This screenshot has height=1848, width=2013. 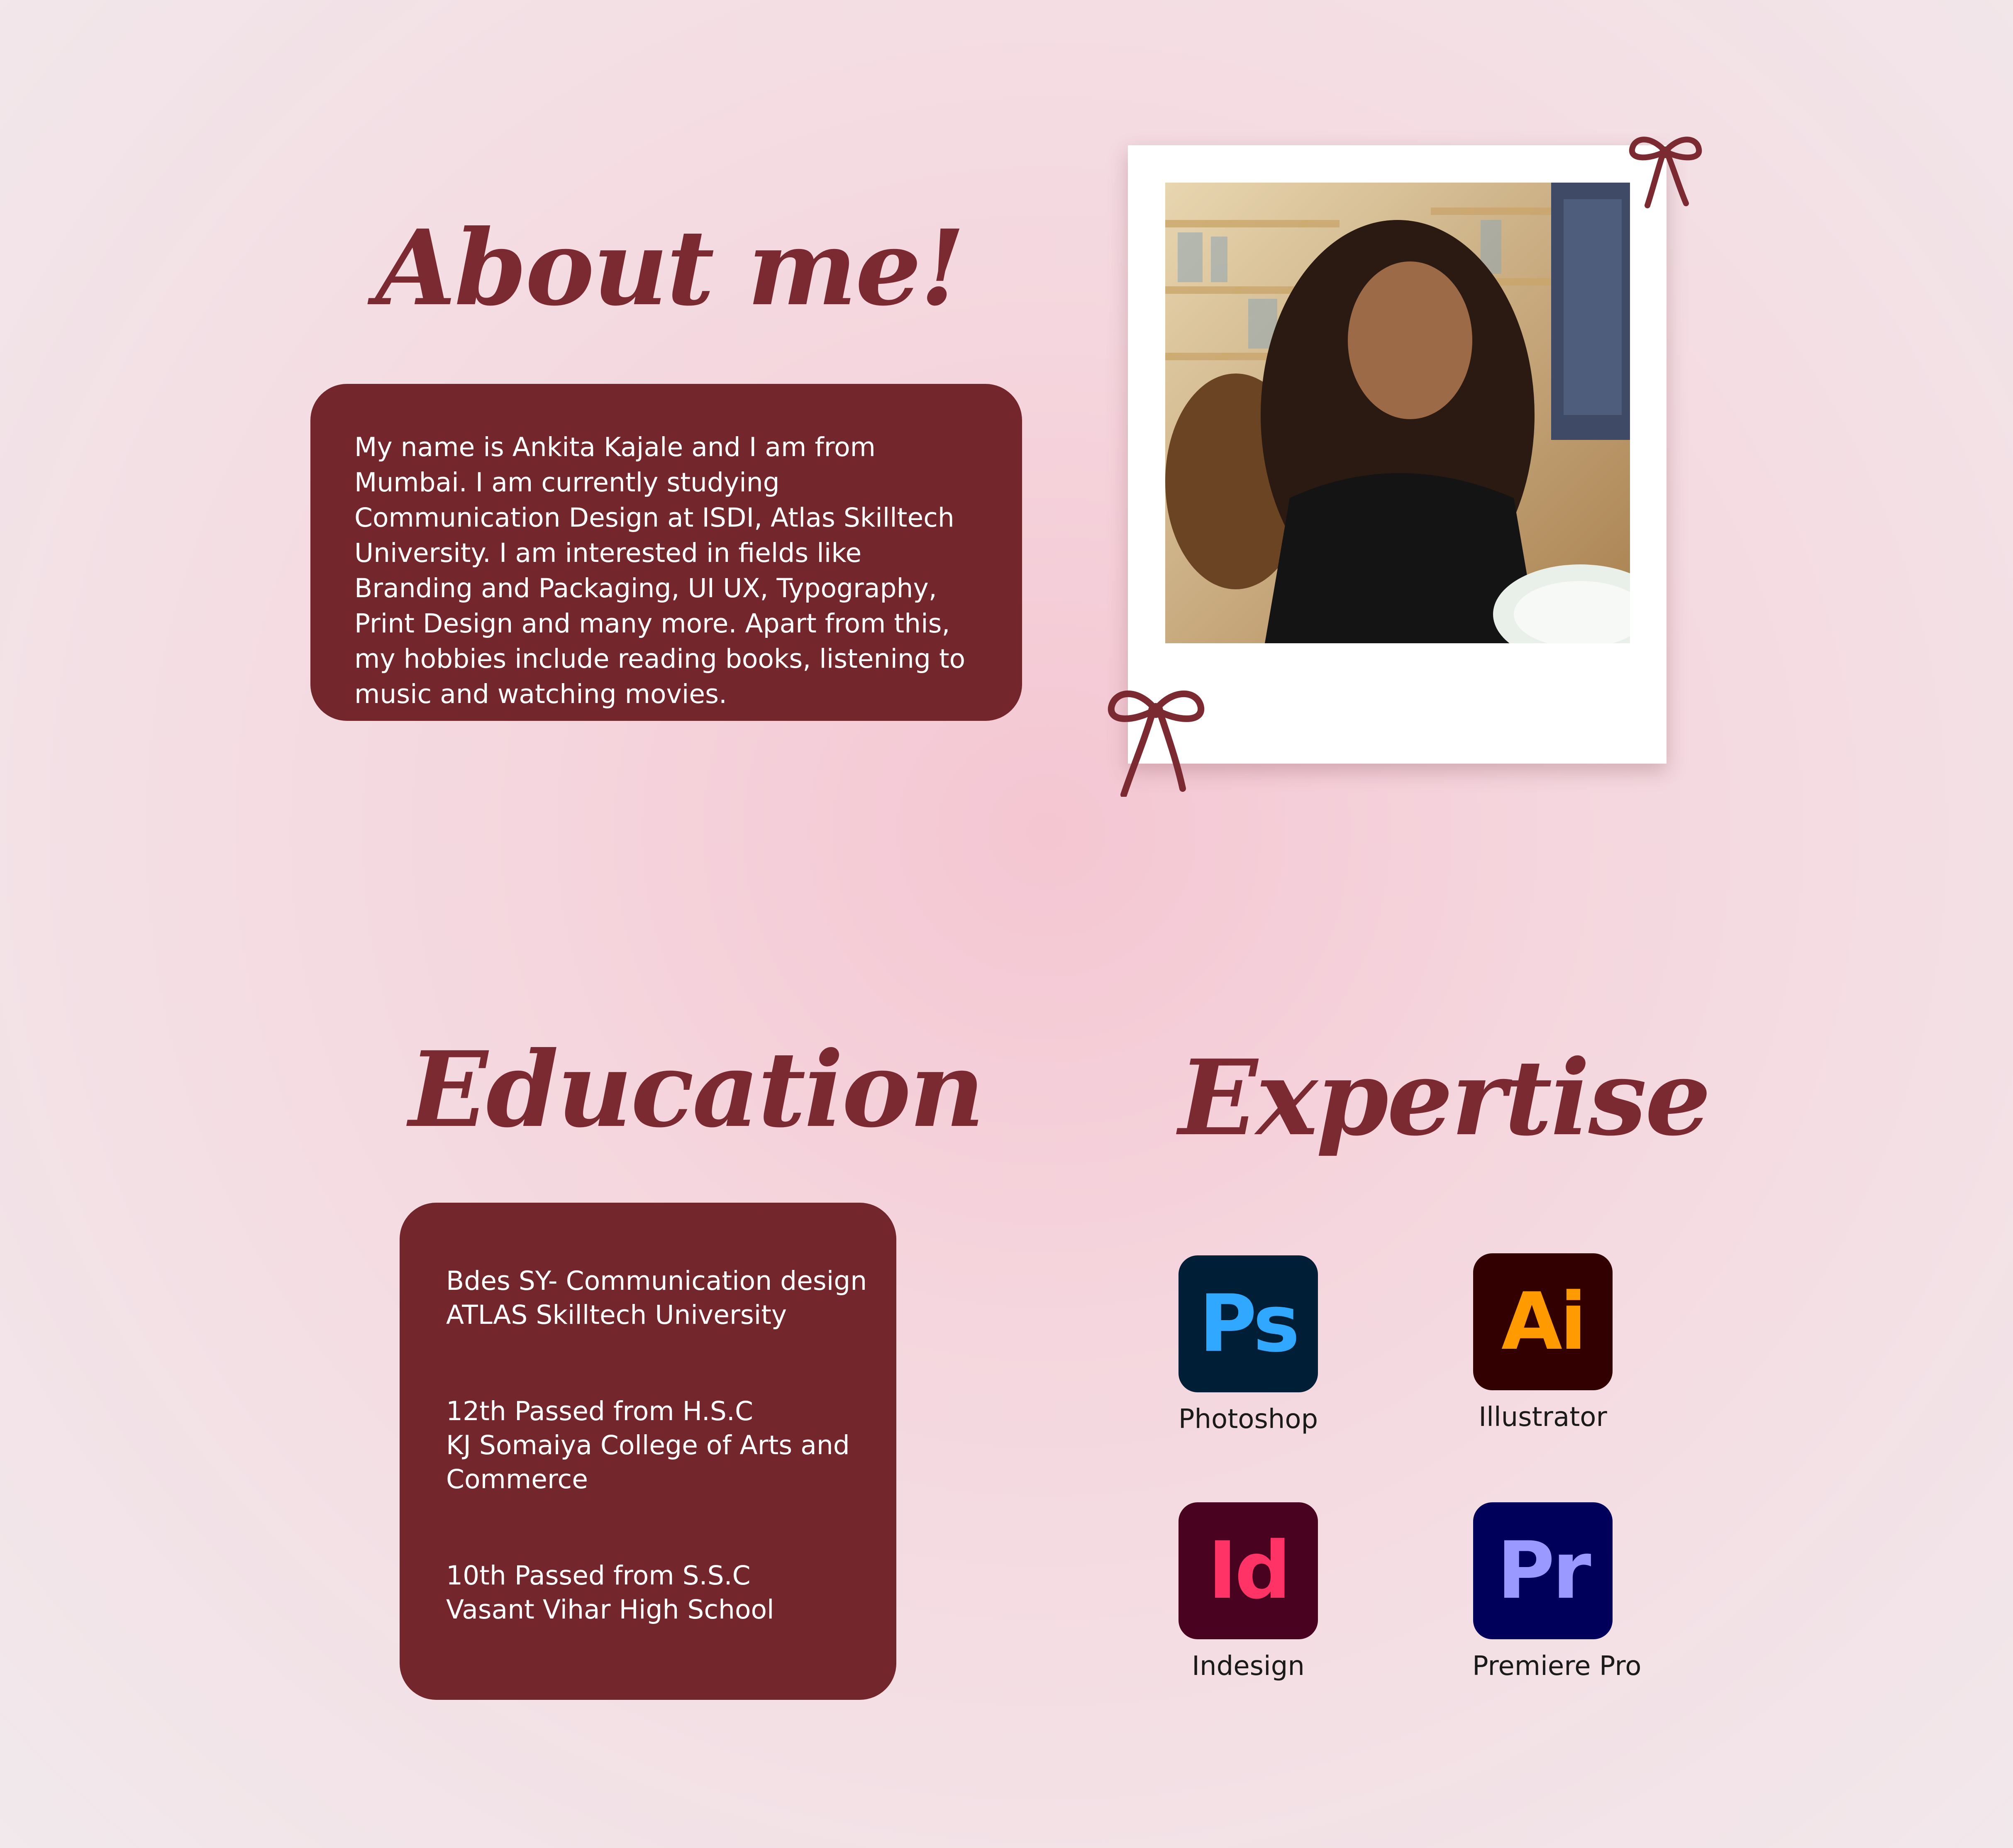 I want to click on tool-label: Illustrator, so click(x=1543, y=1417).